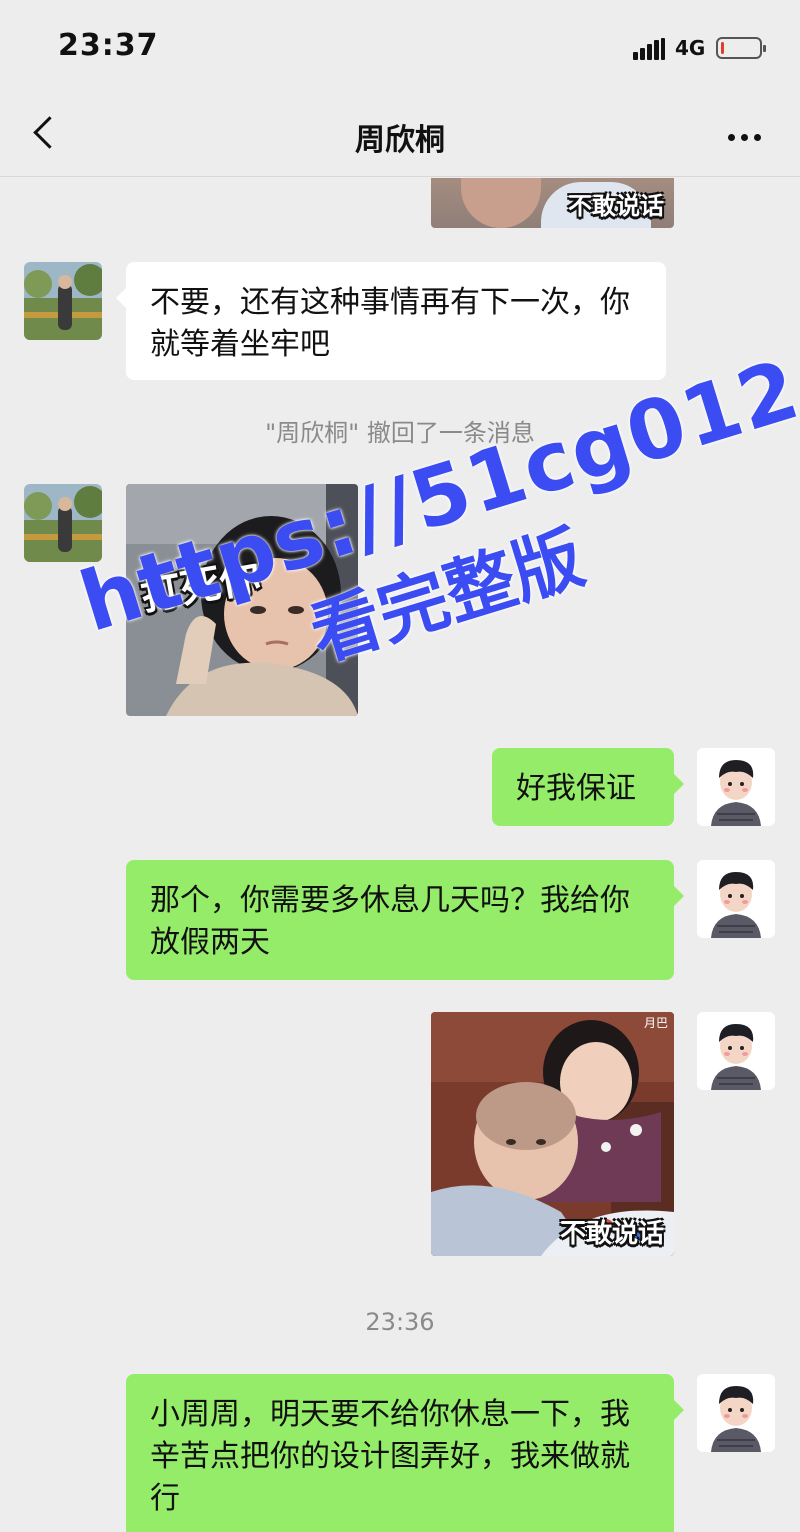 The image size is (800, 1532). Describe the element at coordinates (552, 1134) in the screenshot. I see `sticker-image: 月巴 不敢说话` at that location.